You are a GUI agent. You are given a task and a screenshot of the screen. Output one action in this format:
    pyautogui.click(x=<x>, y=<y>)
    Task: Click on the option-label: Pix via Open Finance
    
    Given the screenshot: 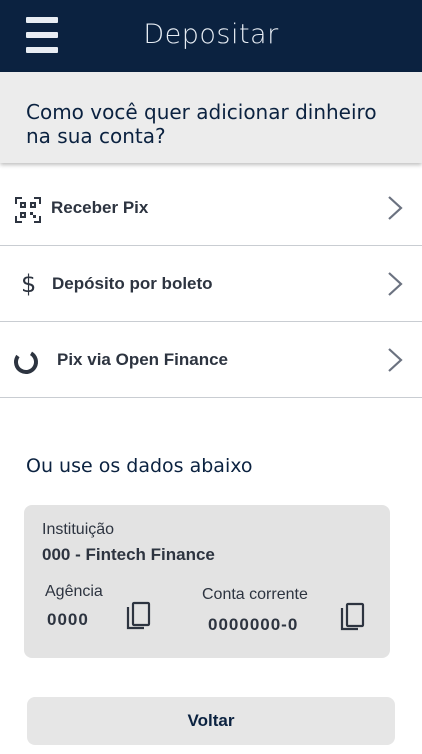 What is the action you would take?
    pyautogui.click(x=143, y=359)
    